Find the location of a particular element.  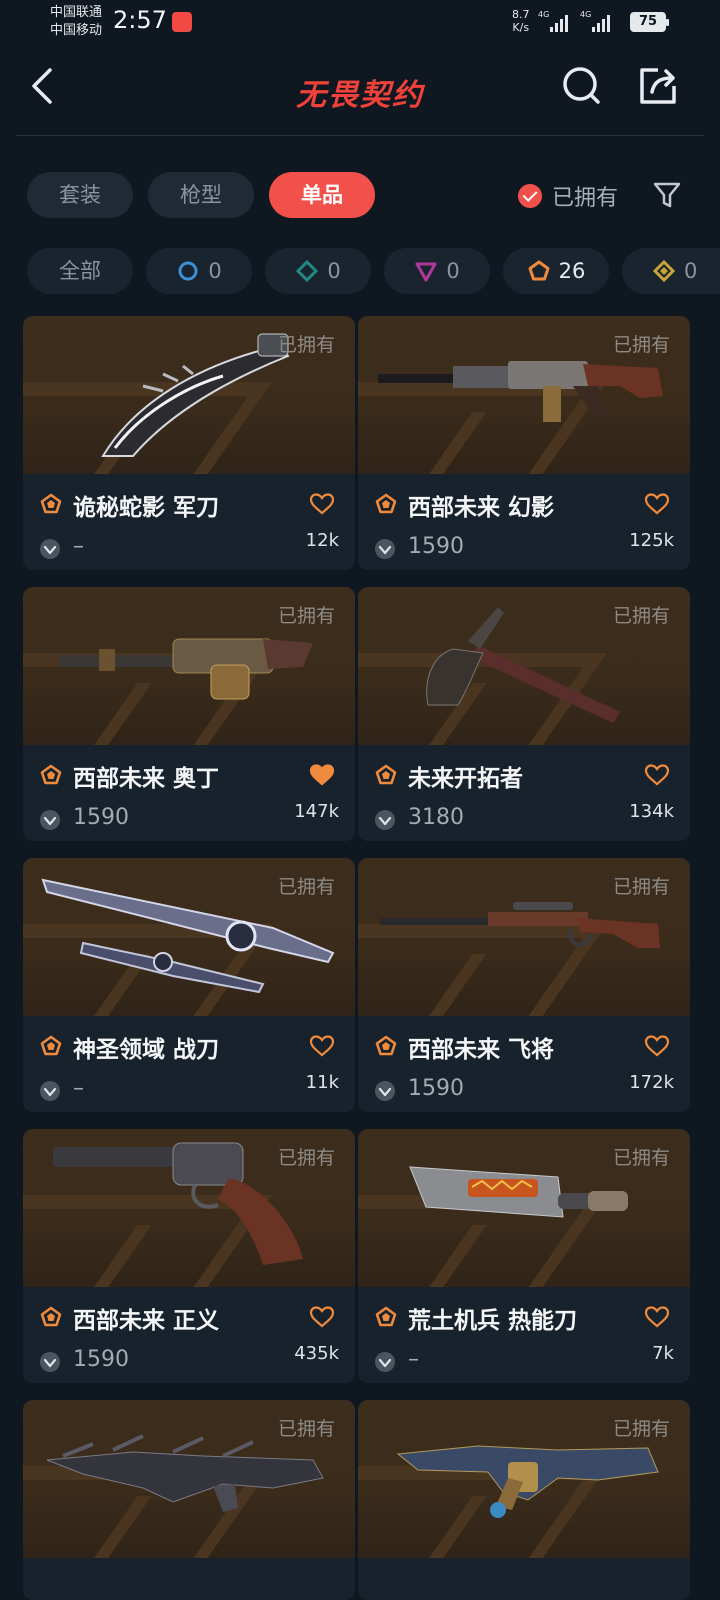

tier-filter-deluxe: 0 is located at coordinates (318, 271).